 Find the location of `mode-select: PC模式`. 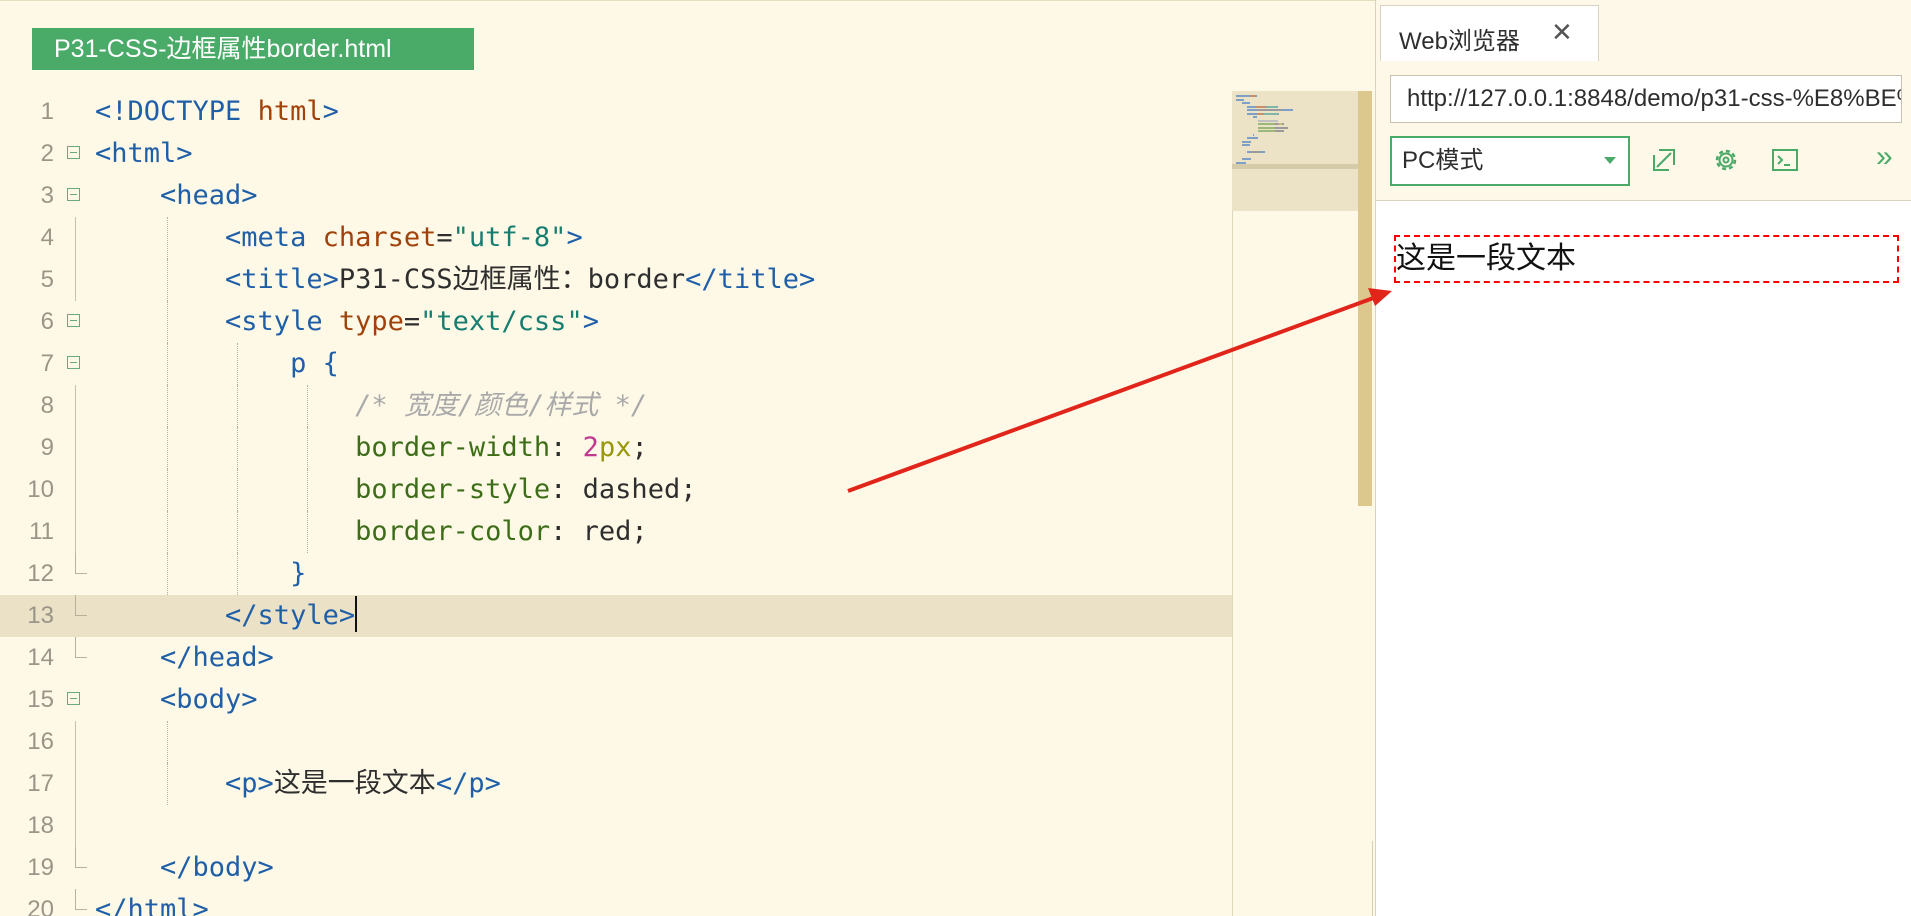

mode-select: PC模式 is located at coordinates (1510, 161).